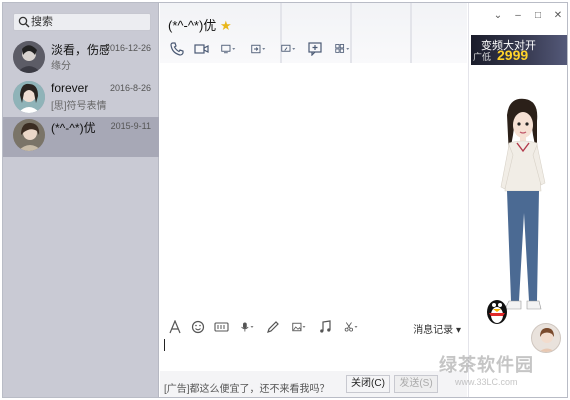 The width and height of the screenshot is (570, 400). What do you see at coordinates (80, 50) in the screenshot?
I see `contact-name: 淡看，伤感` at bounding box center [80, 50].